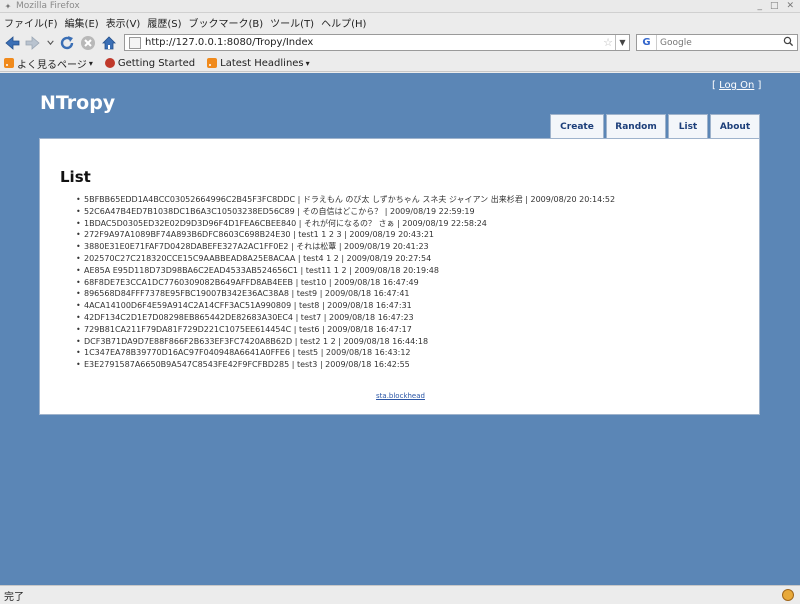 The width and height of the screenshot is (800, 604). I want to click on menu-help: ヘルプ(H), so click(343, 22).